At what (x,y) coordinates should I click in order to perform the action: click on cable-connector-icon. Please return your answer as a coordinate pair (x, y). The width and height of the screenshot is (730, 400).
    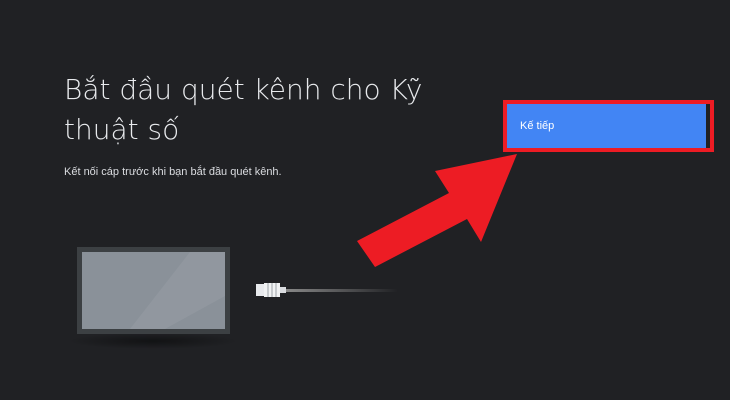
    Looking at the image, I should click on (271, 290).